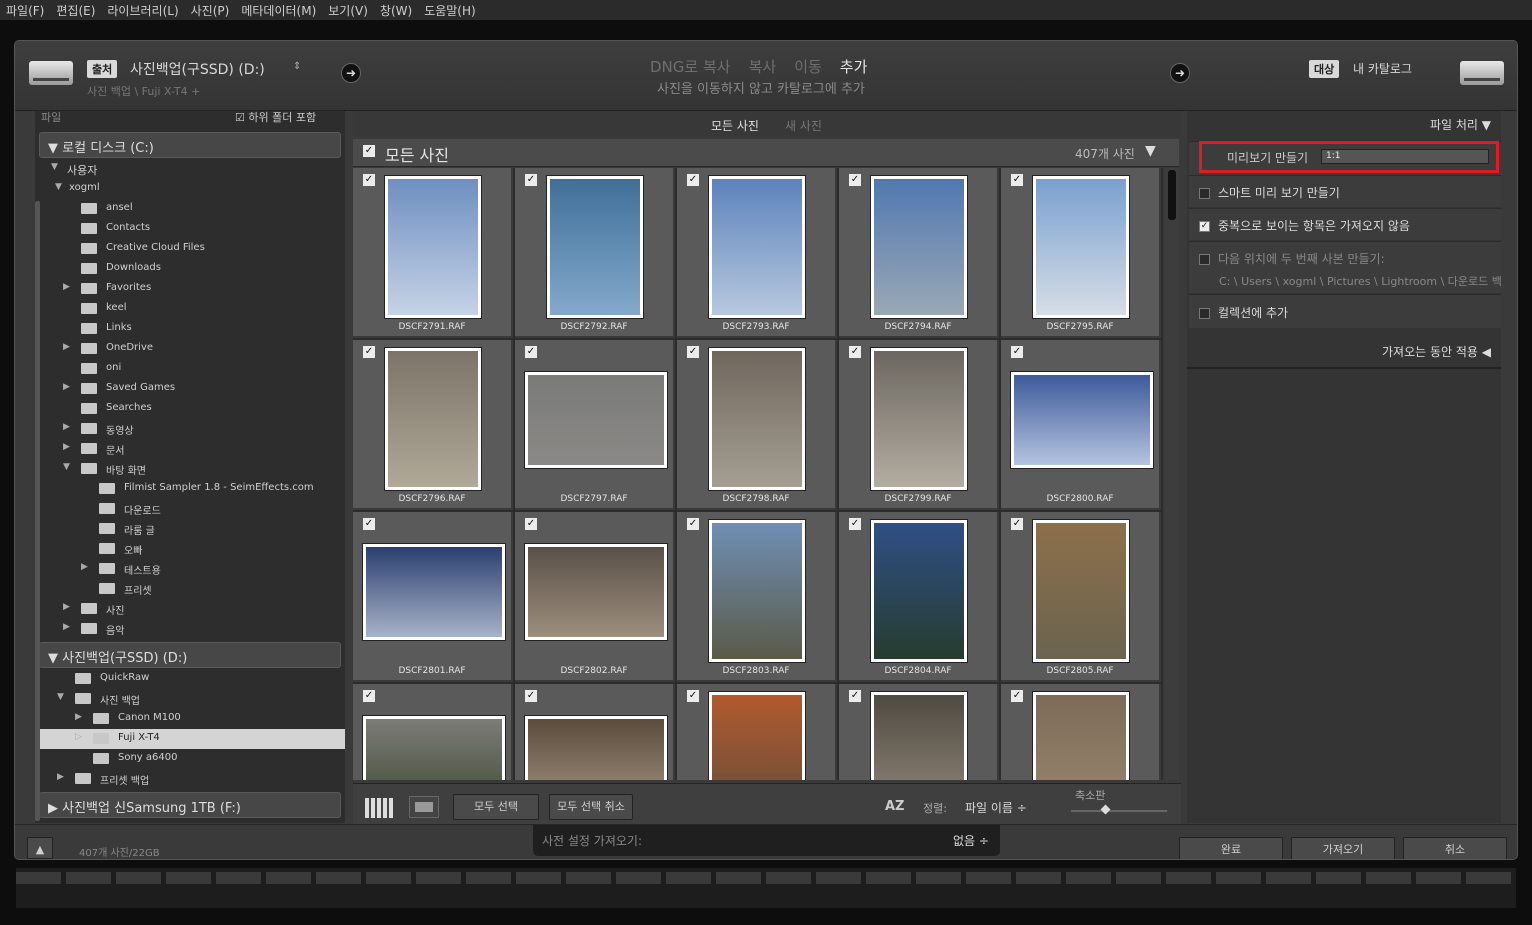  I want to click on menu-item: 편집(E), so click(75, 10).